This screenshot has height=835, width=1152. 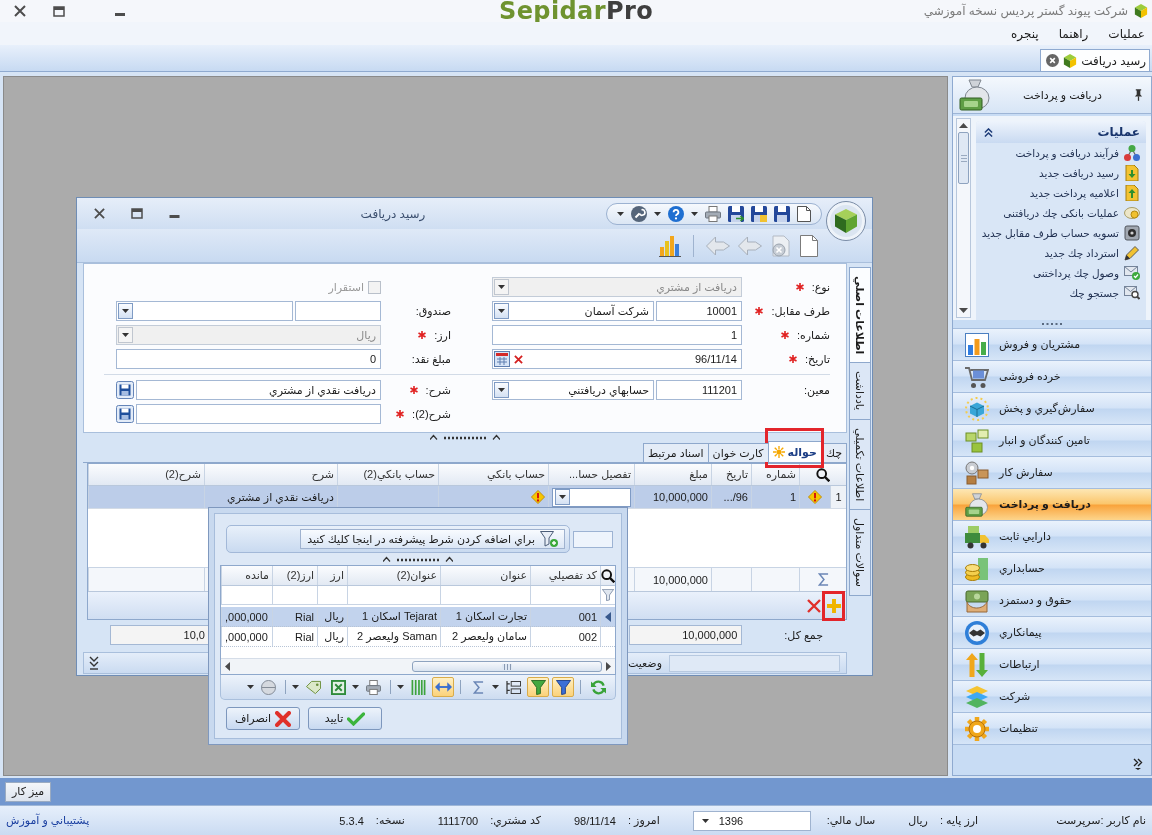 What do you see at coordinates (675, 452) in the screenshot?
I see `tab: اسناد مرتبط` at bounding box center [675, 452].